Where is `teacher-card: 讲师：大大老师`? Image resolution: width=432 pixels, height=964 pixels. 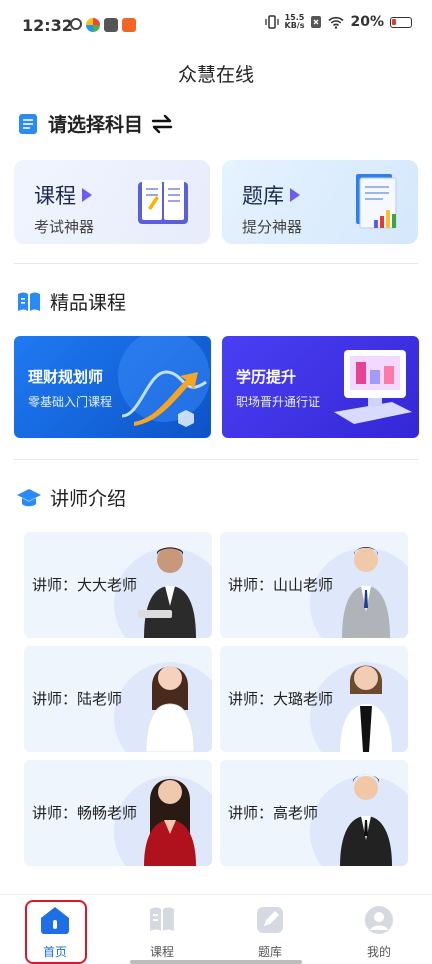 teacher-card: 讲师：大大老师 is located at coordinates (118, 585).